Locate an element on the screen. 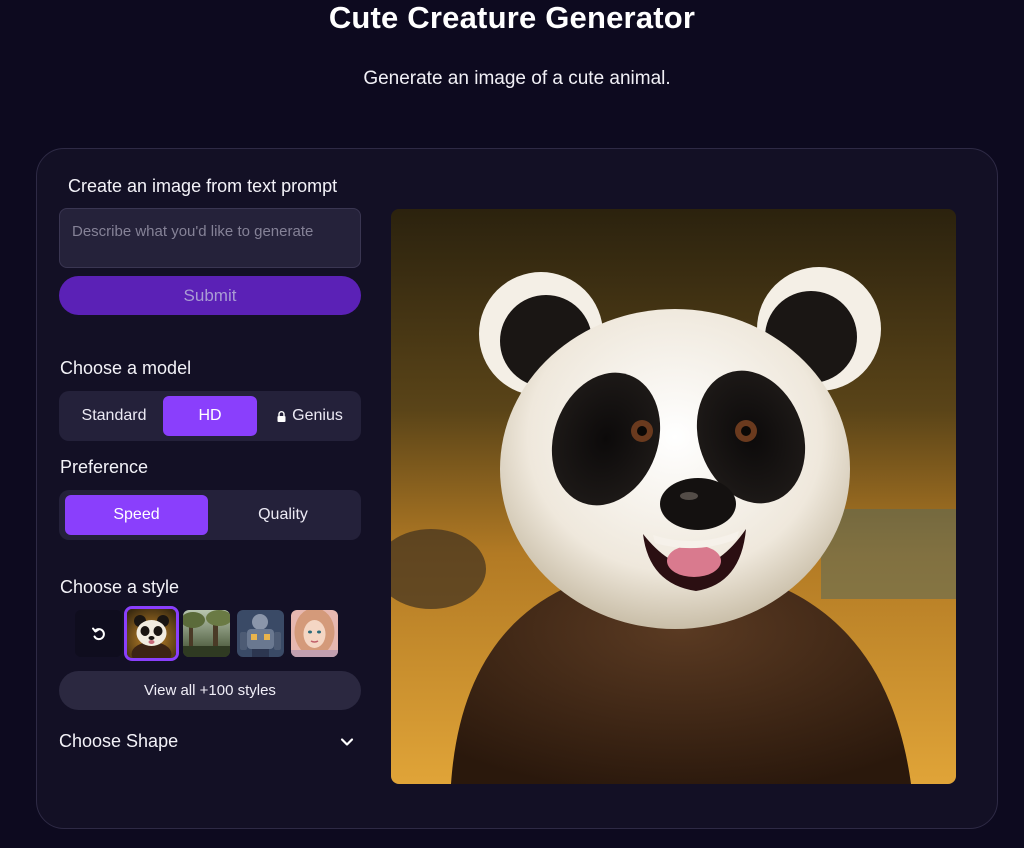 This screenshot has height=848, width=1024. model-heading: Choose a model is located at coordinates (126, 368).